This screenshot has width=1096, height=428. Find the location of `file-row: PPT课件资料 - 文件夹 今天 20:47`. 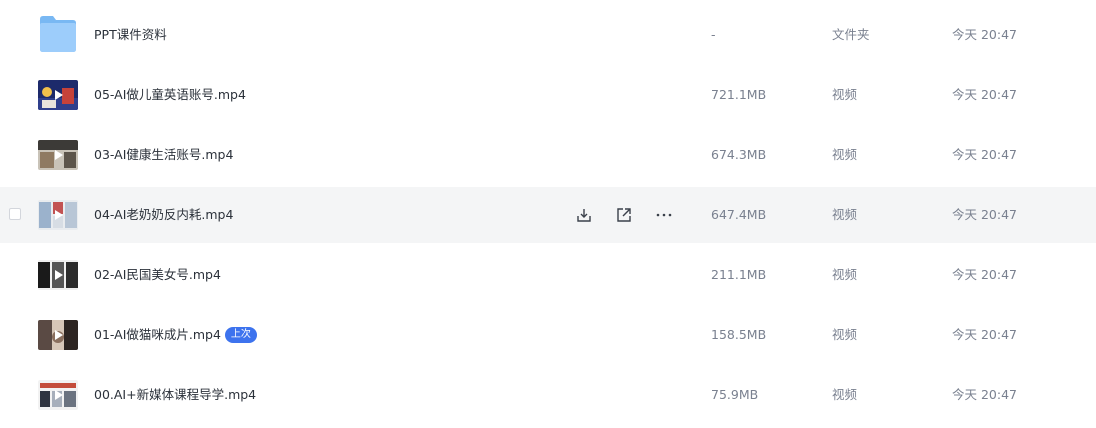

file-row: PPT课件资料 - 文件夹 今天 20:47 is located at coordinates (548, 35).